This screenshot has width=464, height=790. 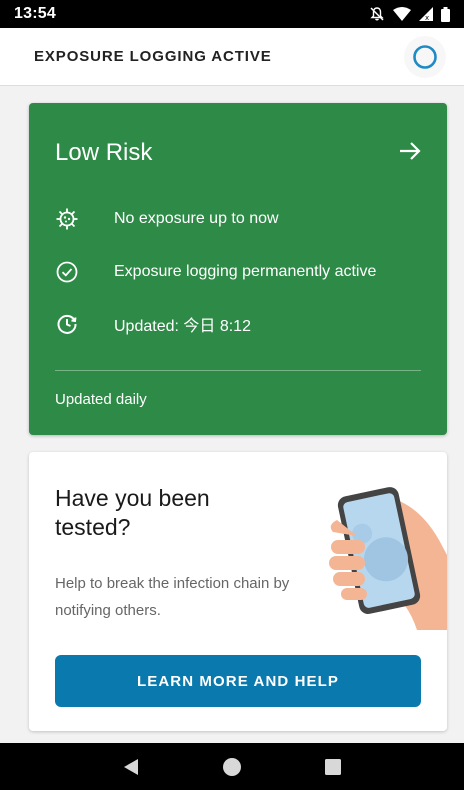 I want to click on home-circle-icon, so click(x=231, y=766).